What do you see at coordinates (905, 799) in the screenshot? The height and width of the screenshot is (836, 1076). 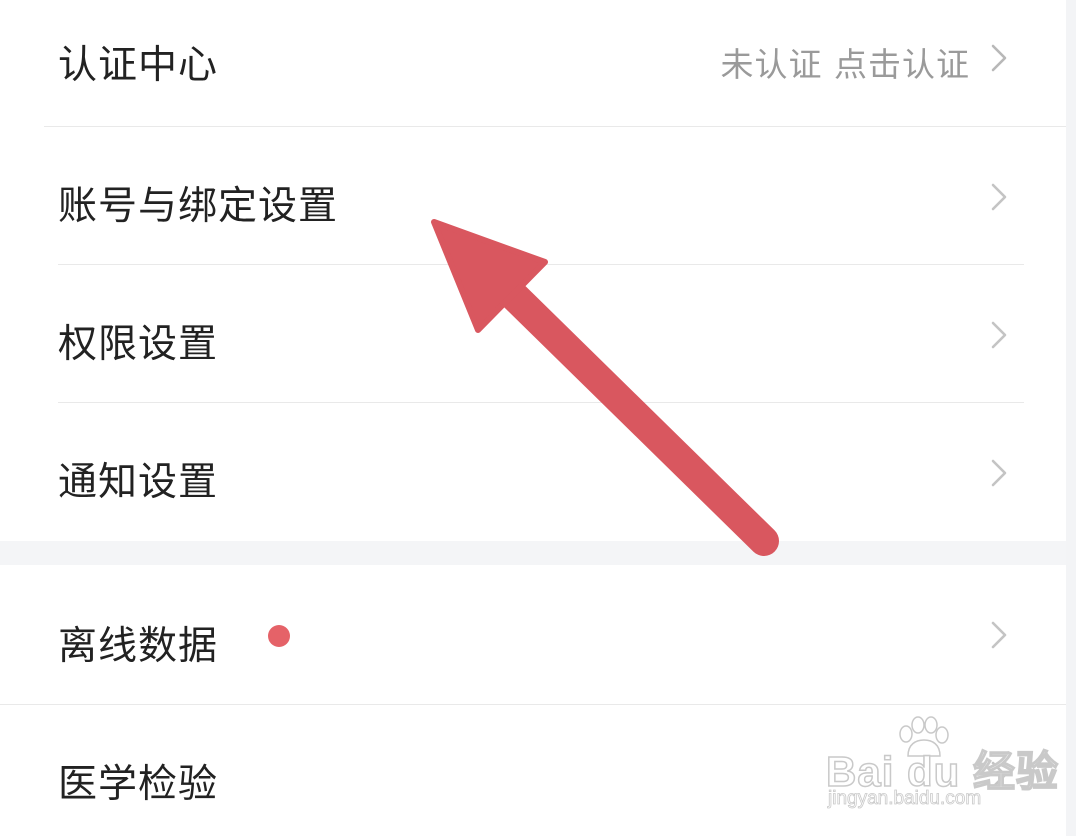 I see `watermark-url: jingyan.baidu.com` at bounding box center [905, 799].